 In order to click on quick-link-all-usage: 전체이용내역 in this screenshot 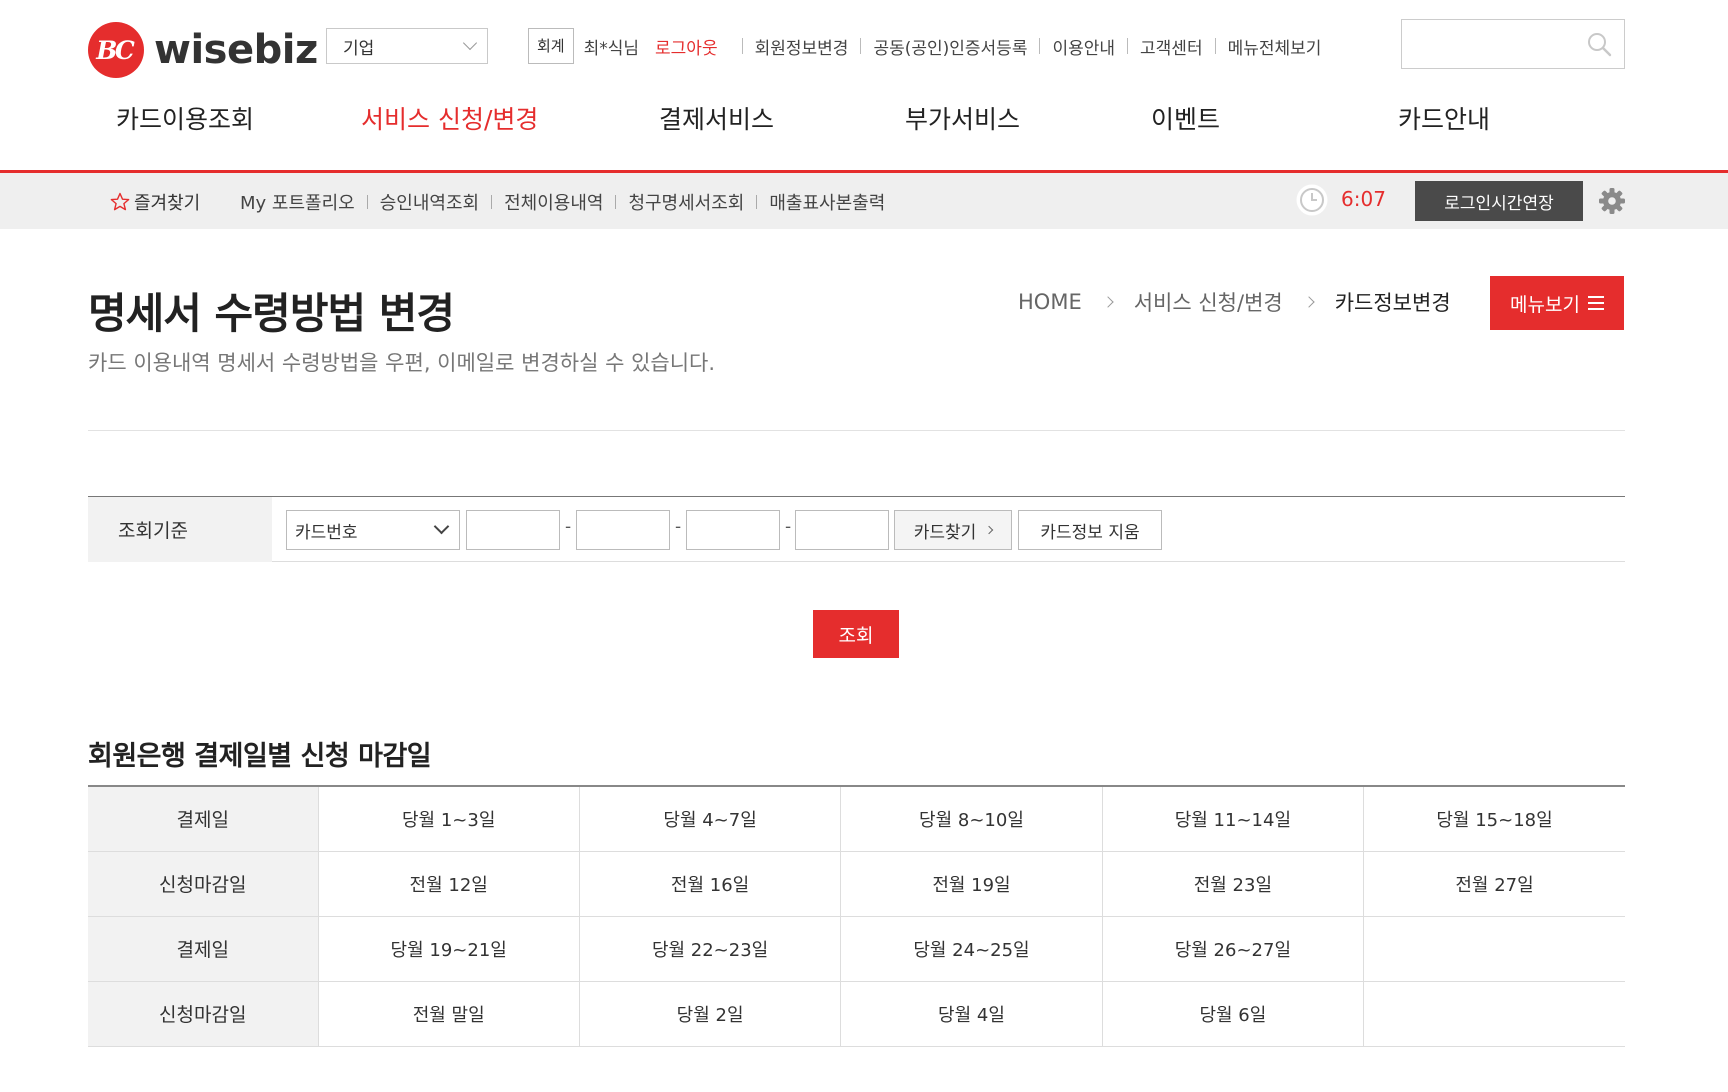, I will do `click(553, 202)`.